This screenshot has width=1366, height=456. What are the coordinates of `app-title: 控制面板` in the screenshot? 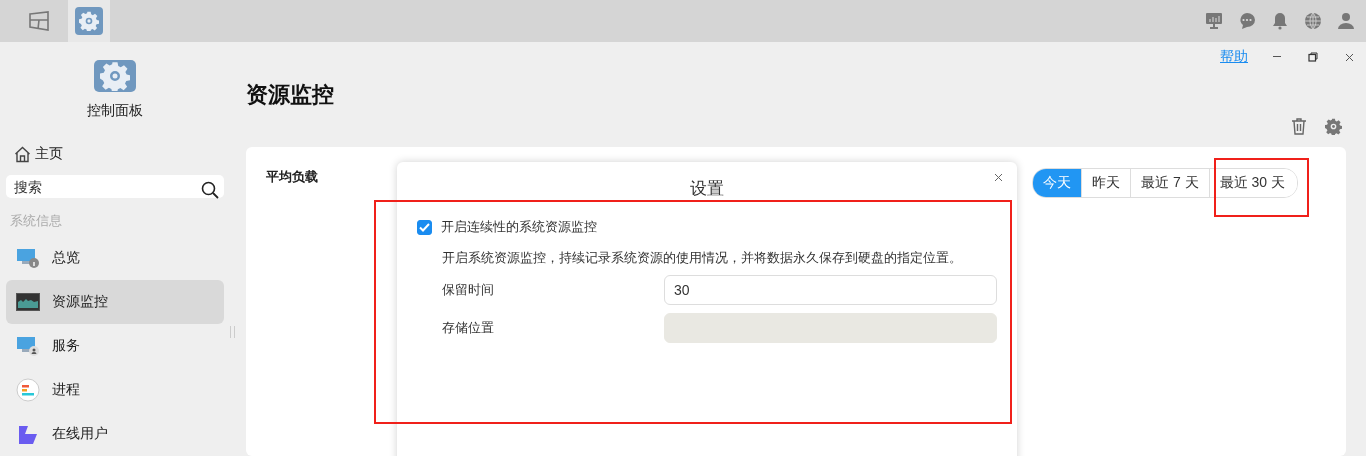 It's located at (115, 111).